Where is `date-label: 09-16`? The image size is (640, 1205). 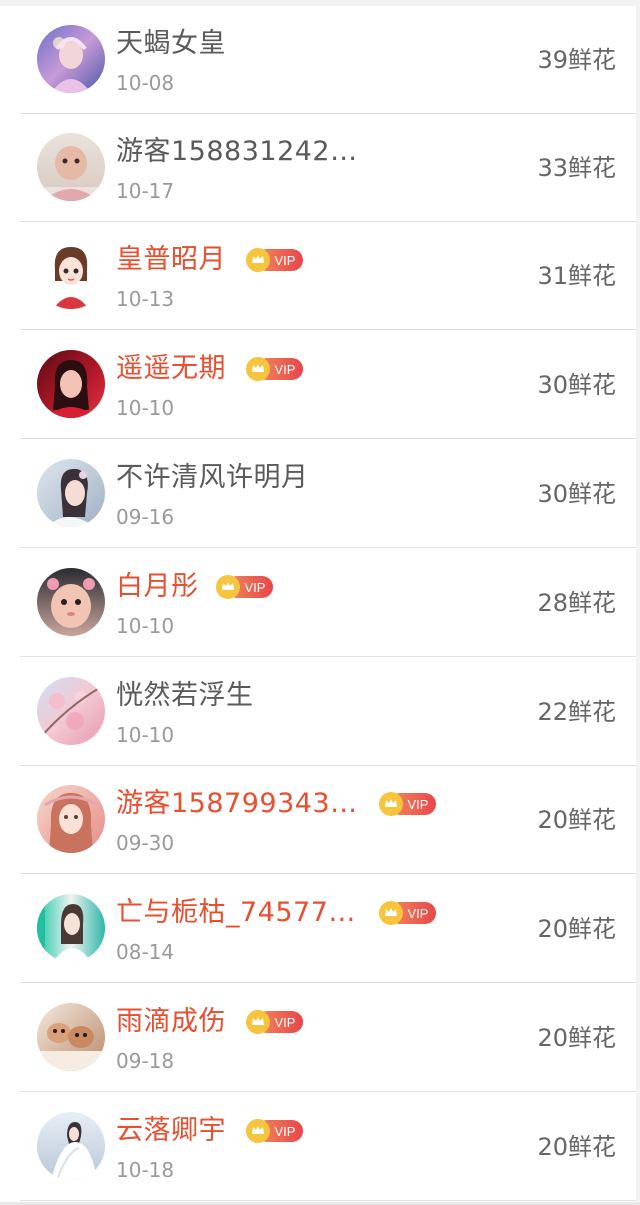 date-label: 09-16 is located at coordinates (145, 517).